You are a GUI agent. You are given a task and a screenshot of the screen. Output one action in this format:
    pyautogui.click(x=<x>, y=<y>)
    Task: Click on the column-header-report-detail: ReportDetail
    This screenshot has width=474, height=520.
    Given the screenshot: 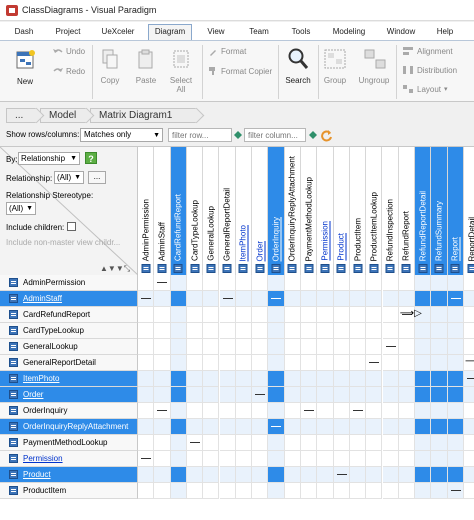 What is the action you would take?
    pyautogui.click(x=469, y=211)
    